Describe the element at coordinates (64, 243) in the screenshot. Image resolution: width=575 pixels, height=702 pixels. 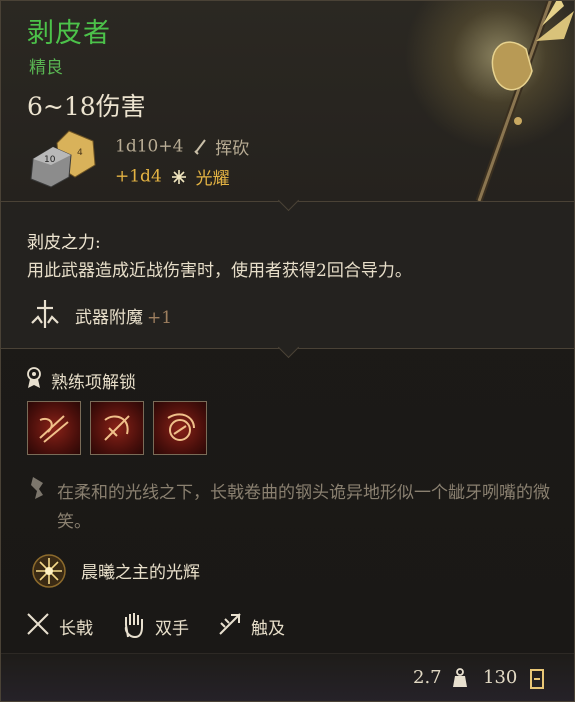
I see `perk-title: 剥皮之力:` at that location.